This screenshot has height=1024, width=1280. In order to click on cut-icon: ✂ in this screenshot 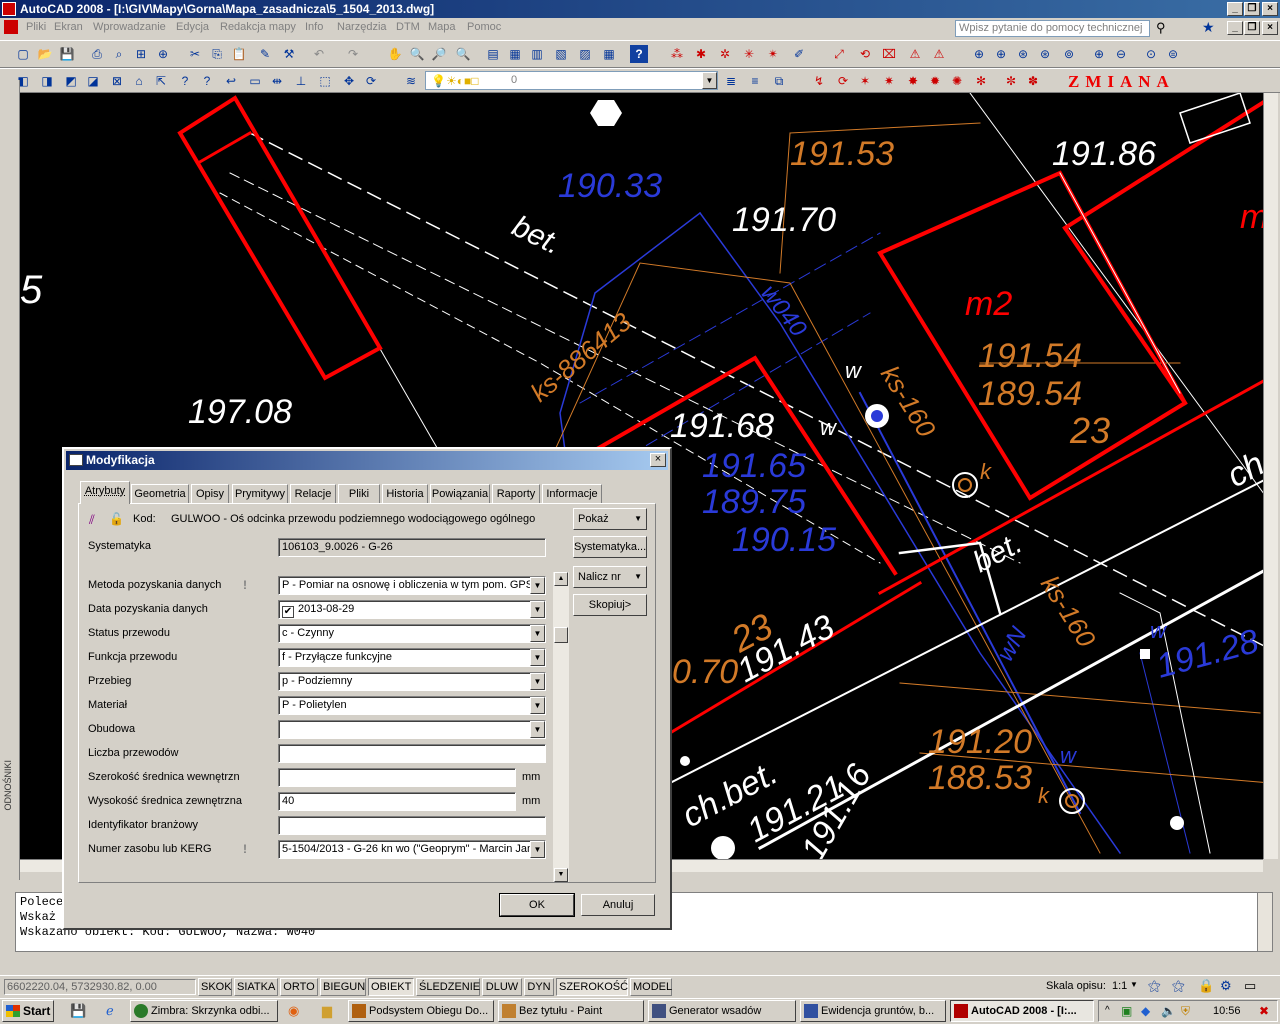, I will do `click(195, 54)`.